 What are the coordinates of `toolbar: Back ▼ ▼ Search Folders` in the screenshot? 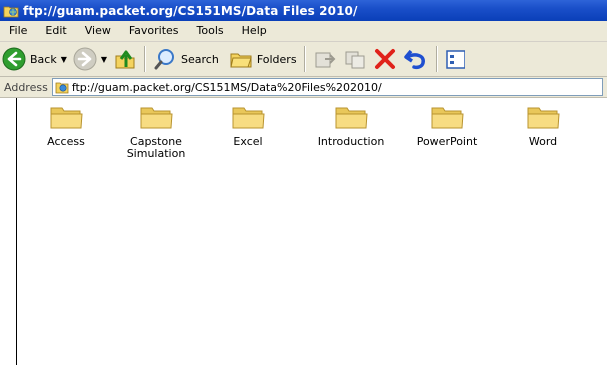 It's located at (303, 59).